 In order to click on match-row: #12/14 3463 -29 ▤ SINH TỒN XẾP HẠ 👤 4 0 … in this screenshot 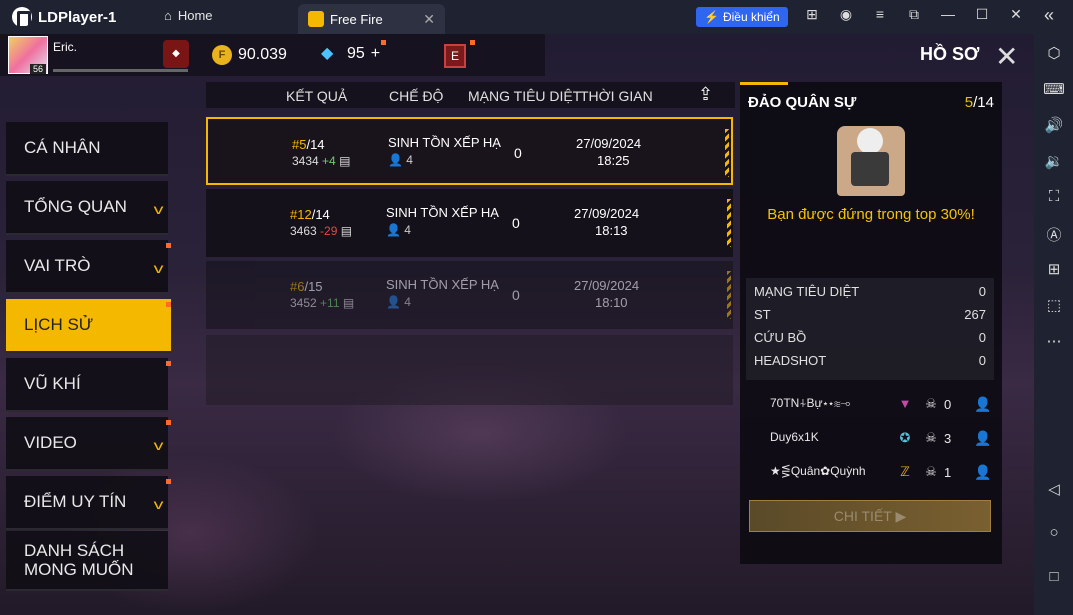, I will do `click(469, 223)`.